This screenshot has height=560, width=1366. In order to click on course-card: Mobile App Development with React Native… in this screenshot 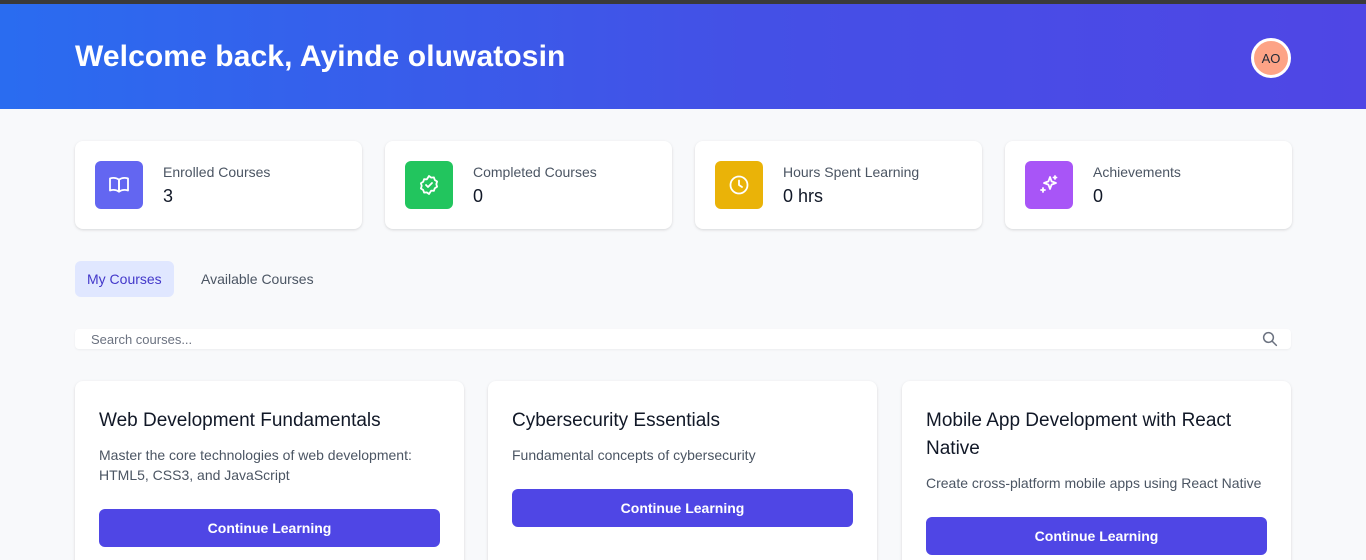, I will do `click(1096, 470)`.